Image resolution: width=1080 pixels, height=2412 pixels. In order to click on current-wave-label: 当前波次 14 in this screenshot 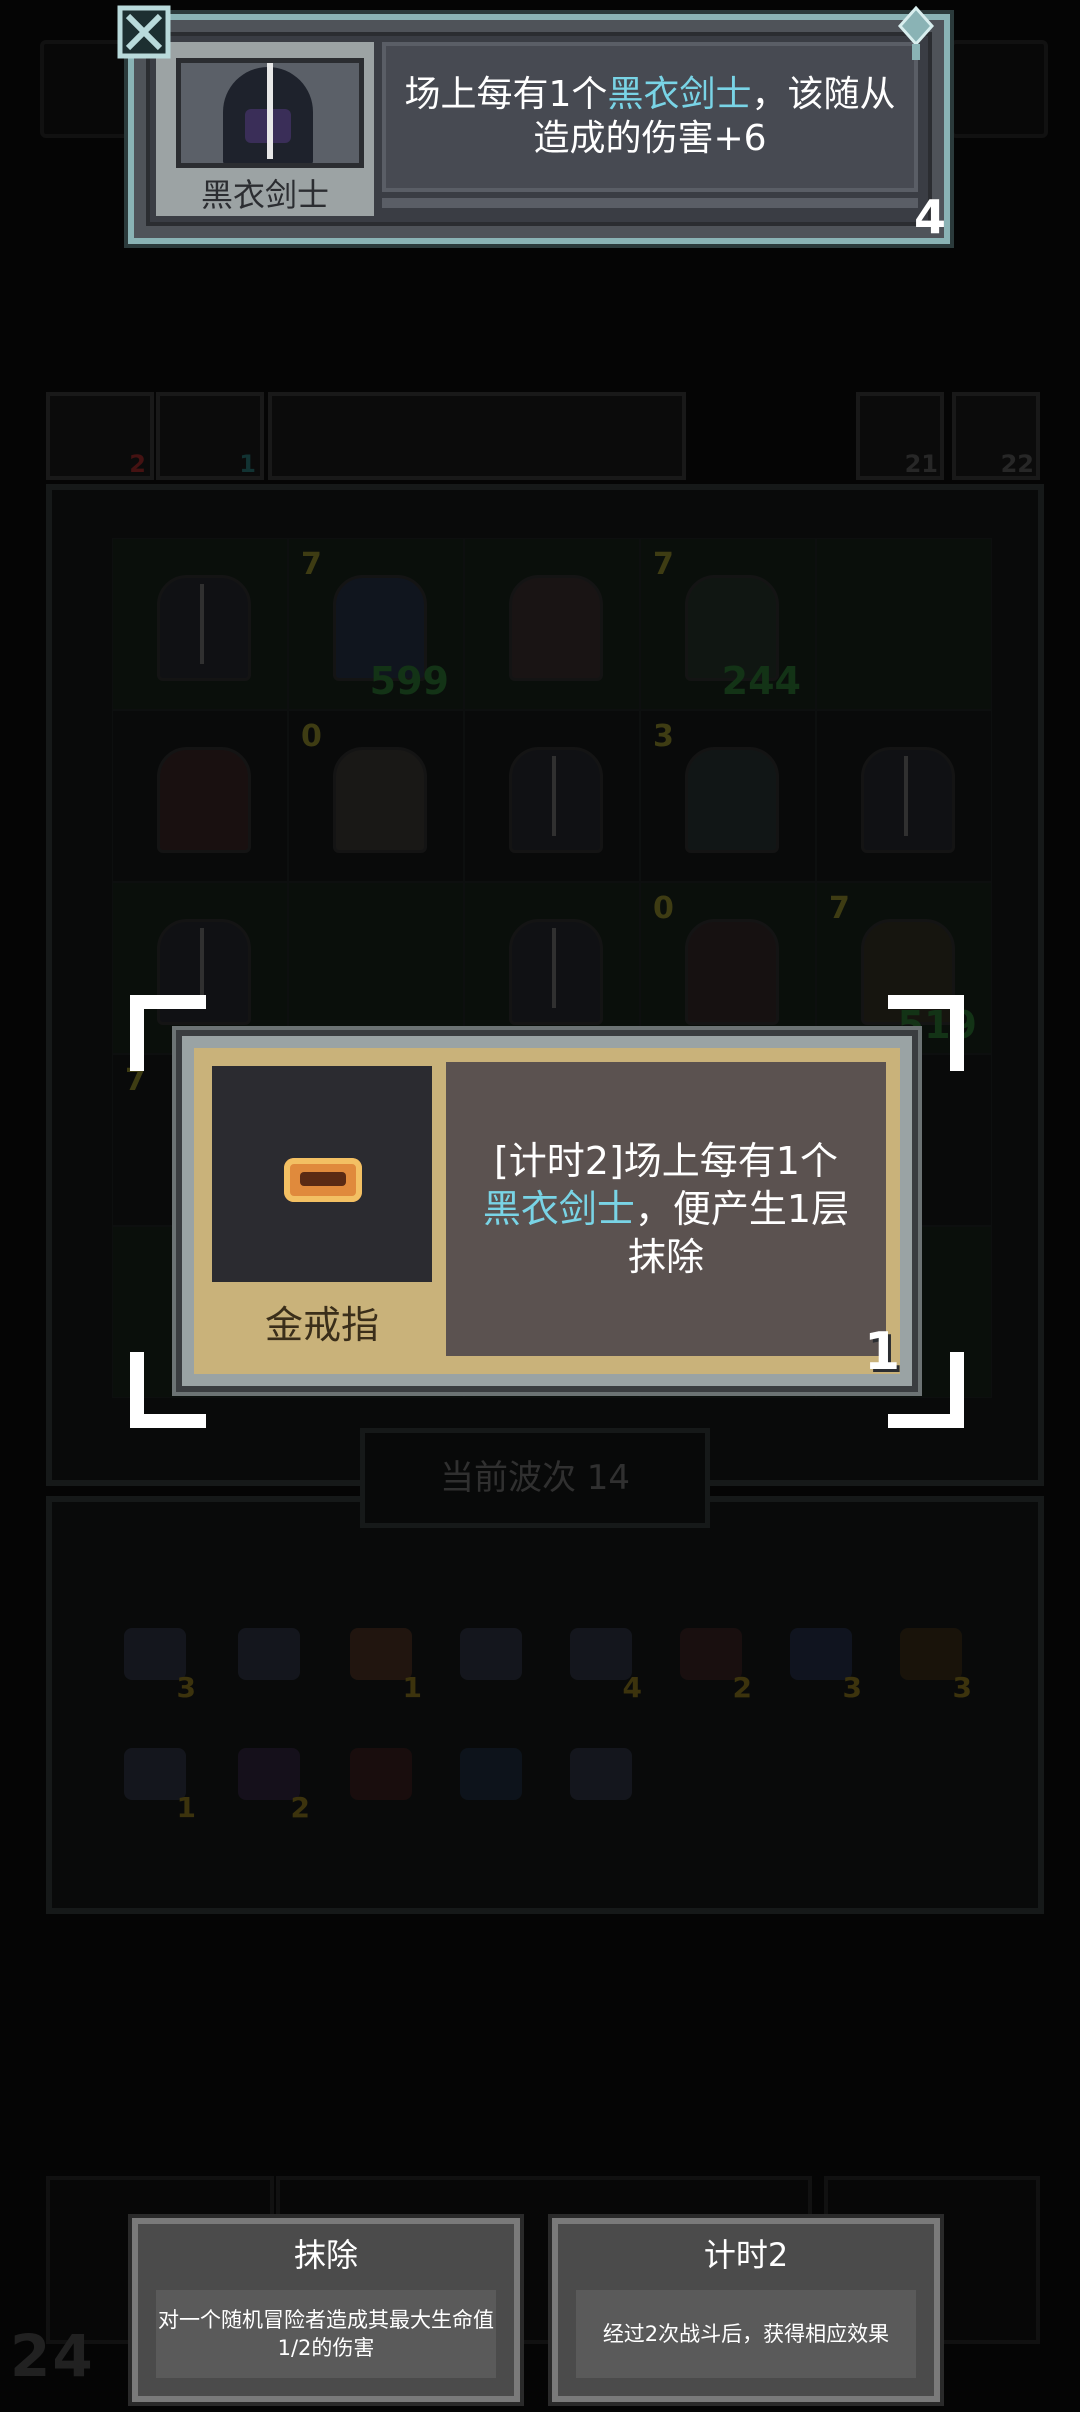, I will do `click(535, 1478)`.